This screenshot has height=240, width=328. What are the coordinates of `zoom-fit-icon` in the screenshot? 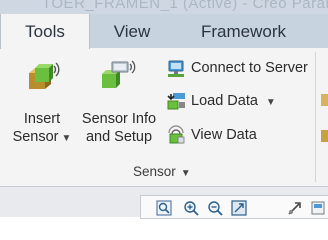 It's located at (164, 208).